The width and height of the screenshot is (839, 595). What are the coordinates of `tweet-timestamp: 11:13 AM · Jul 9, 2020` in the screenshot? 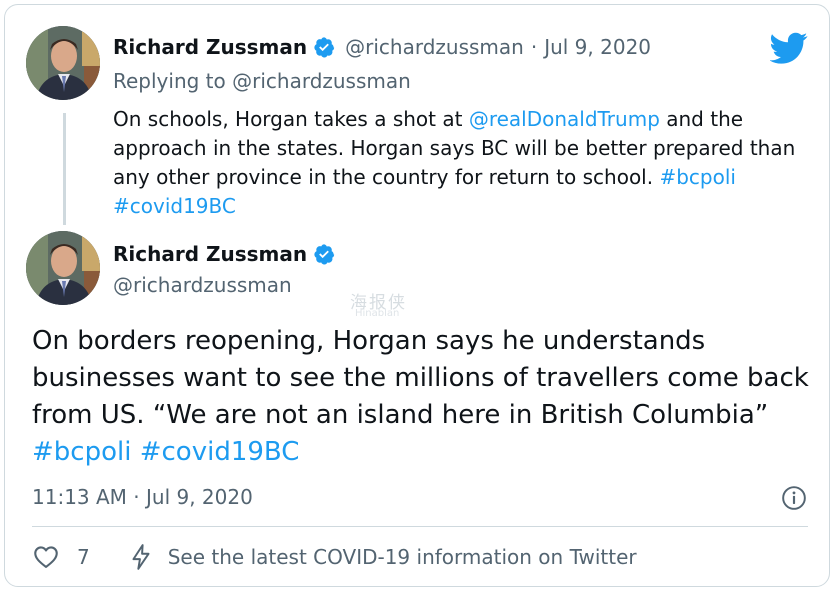 It's located at (142, 497).